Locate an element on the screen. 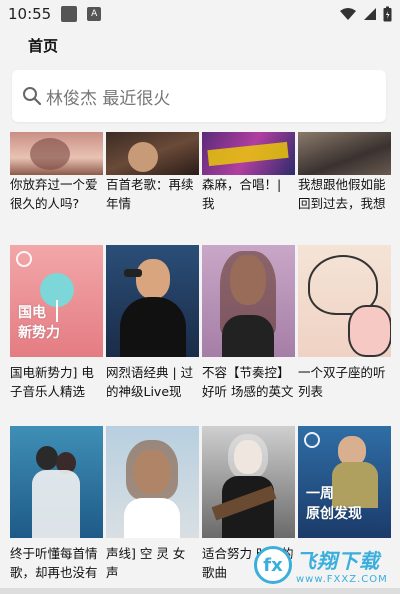 The height and width of the screenshot is (594, 400). app-bar: 首页 is located at coordinates (200, 45).